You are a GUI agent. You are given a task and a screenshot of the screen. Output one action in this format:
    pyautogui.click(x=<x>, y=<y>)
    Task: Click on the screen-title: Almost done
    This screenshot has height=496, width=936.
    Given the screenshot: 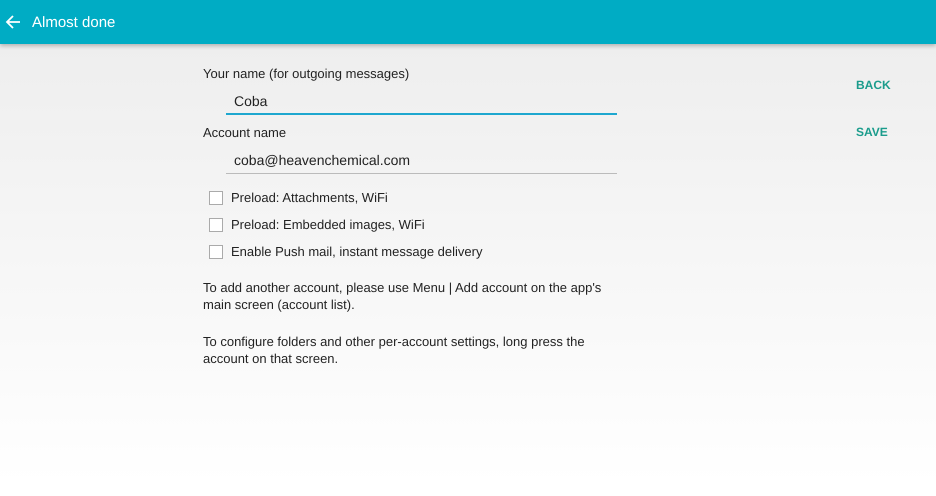 What is the action you would take?
    pyautogui.click(x=74, y=22)
    